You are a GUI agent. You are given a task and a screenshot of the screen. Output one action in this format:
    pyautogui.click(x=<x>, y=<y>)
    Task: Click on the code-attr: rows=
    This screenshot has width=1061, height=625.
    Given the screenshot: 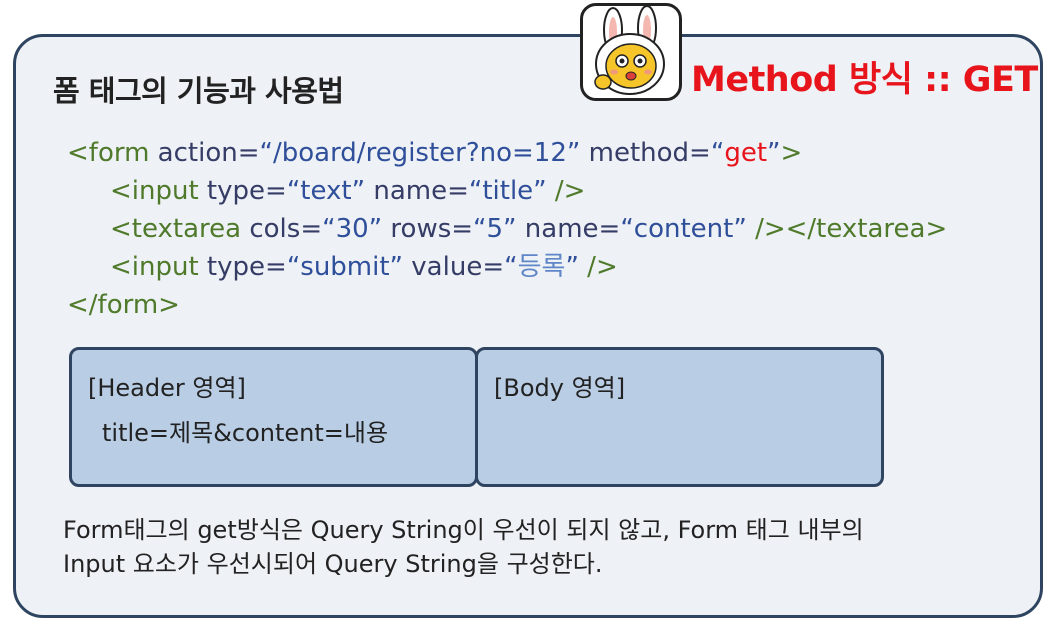 What is the action you would take?
    pyautogui.click(x=428, y=229)
    